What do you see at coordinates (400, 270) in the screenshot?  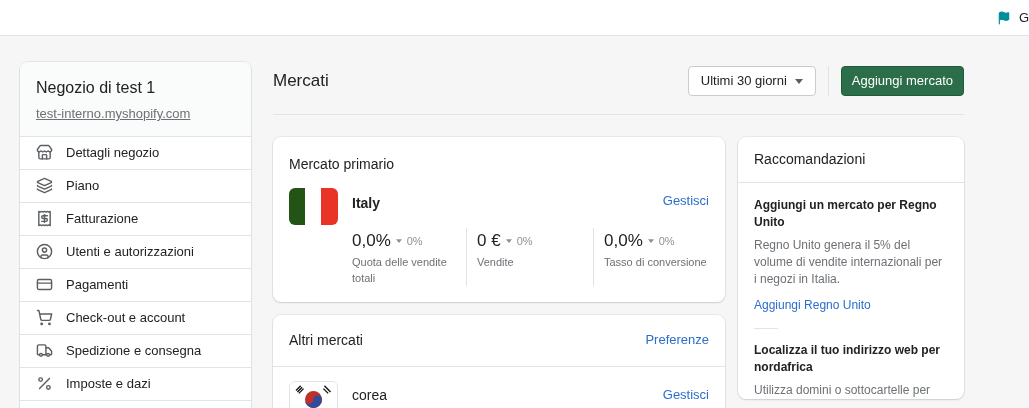 I see `metric-label: Quota delle vendite totali` at bounding box center [400, 270].